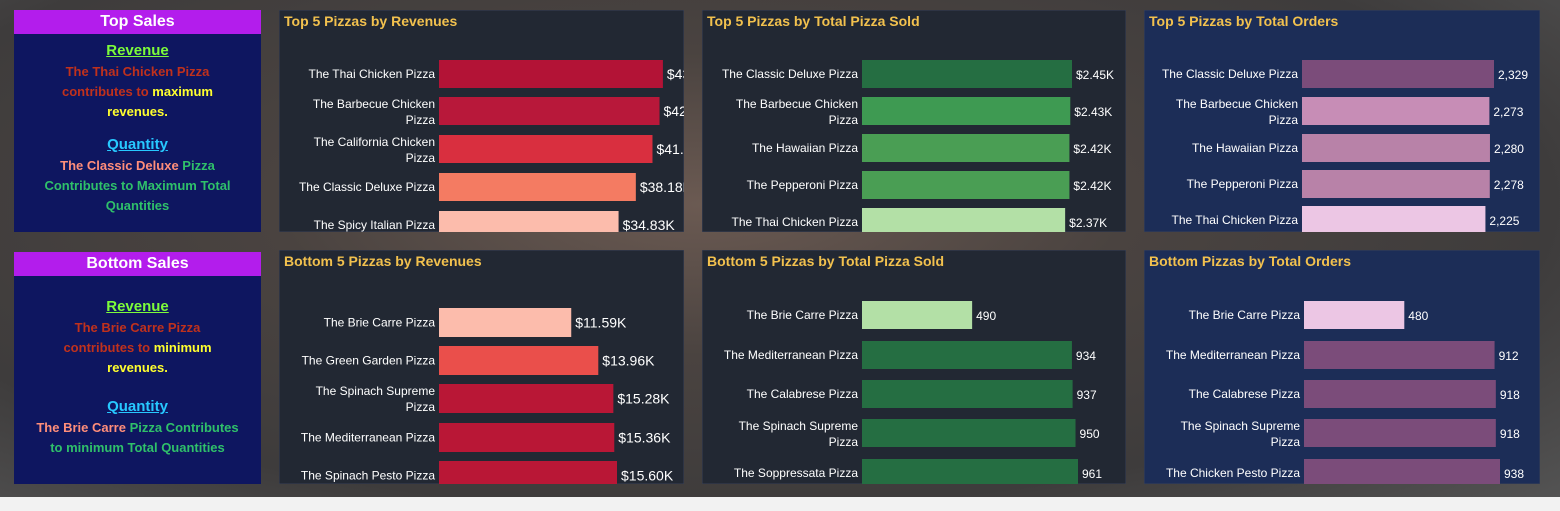 The width and height of the screenshot is (1560, 511). Describe the element at coordinates (791, 355) in the screenshot. I see `category-label-bottom-pizza-sold-2: The Mediterranean Pizza` at that location.